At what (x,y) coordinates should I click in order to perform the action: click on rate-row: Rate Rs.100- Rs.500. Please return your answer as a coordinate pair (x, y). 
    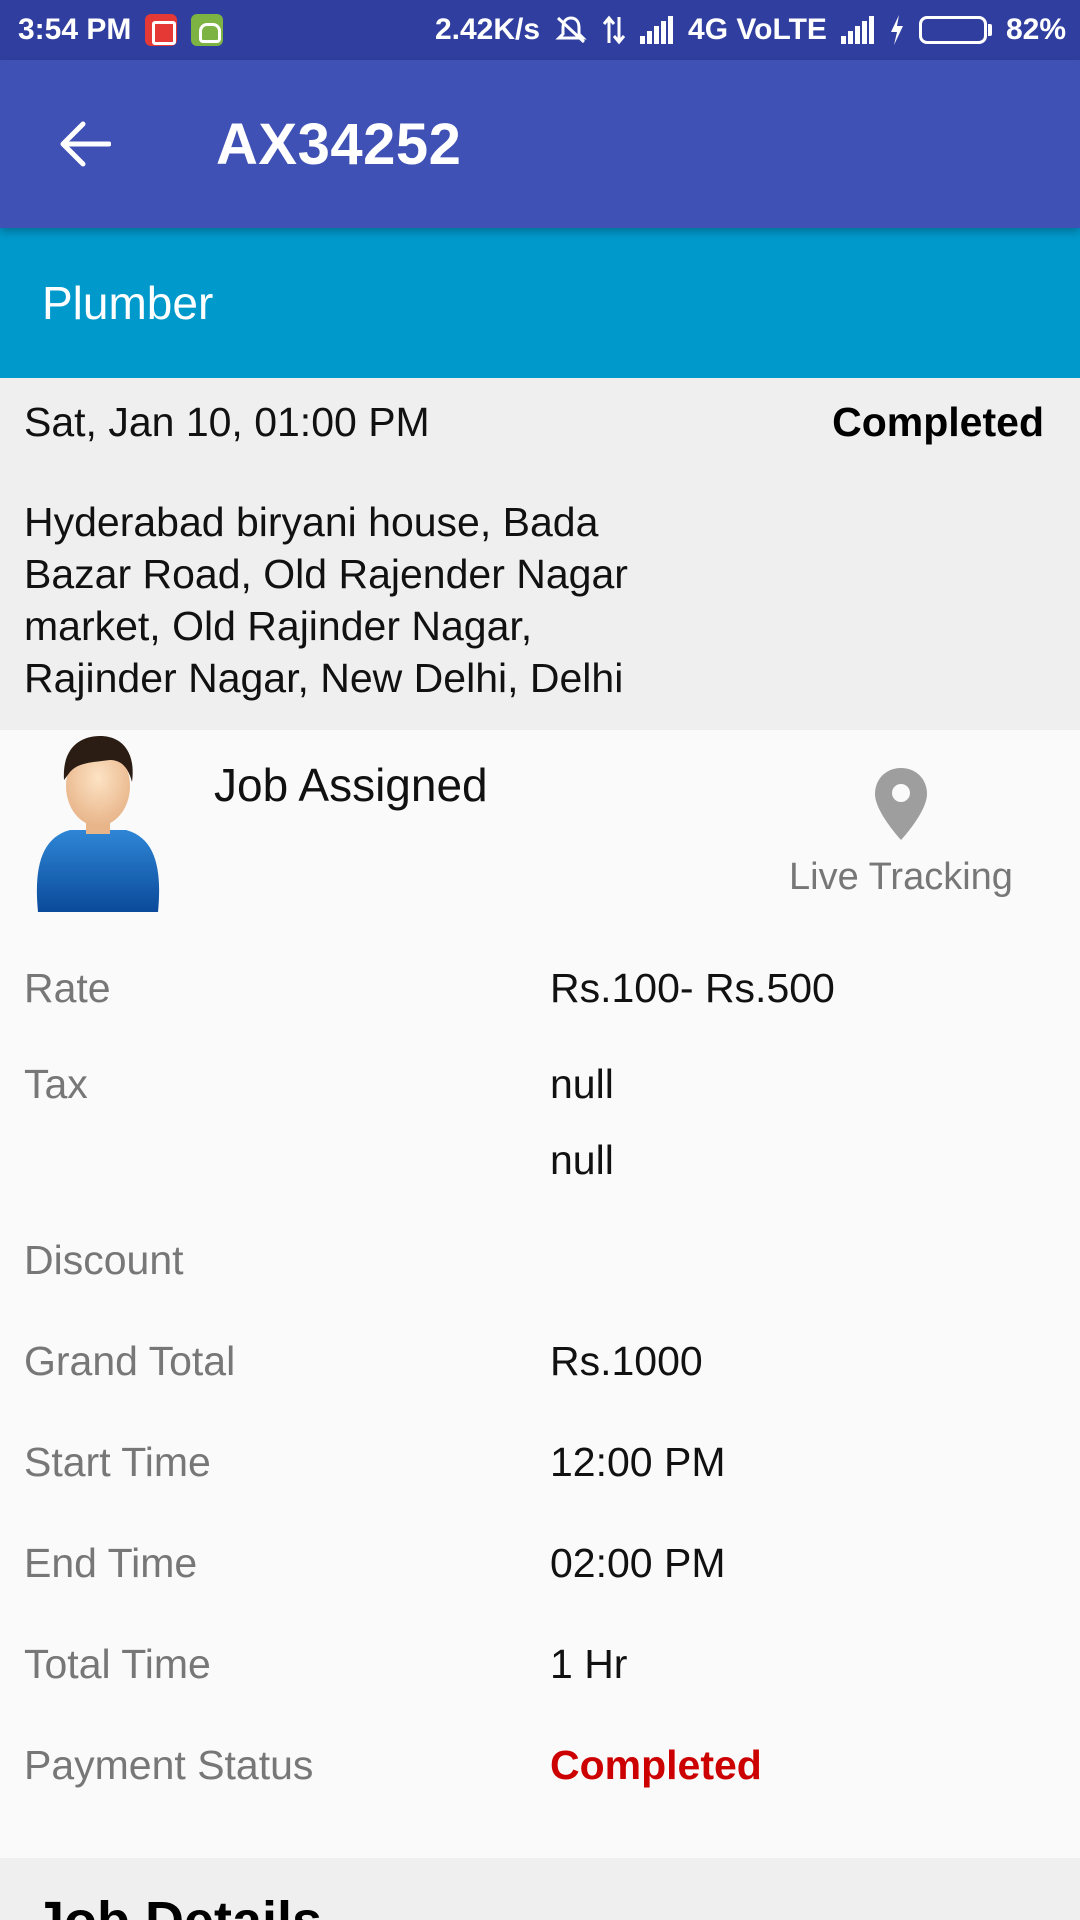
    Looking at the image, I should click on (540, 993).